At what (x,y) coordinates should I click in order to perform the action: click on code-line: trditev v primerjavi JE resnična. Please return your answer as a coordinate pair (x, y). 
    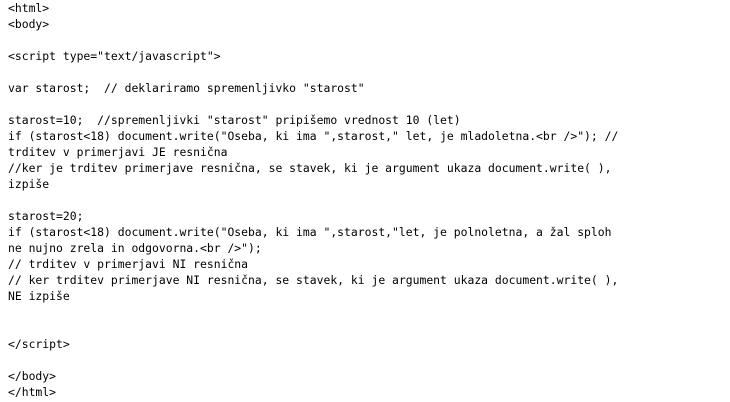
    Looking at the image, I should click on (118, 152).